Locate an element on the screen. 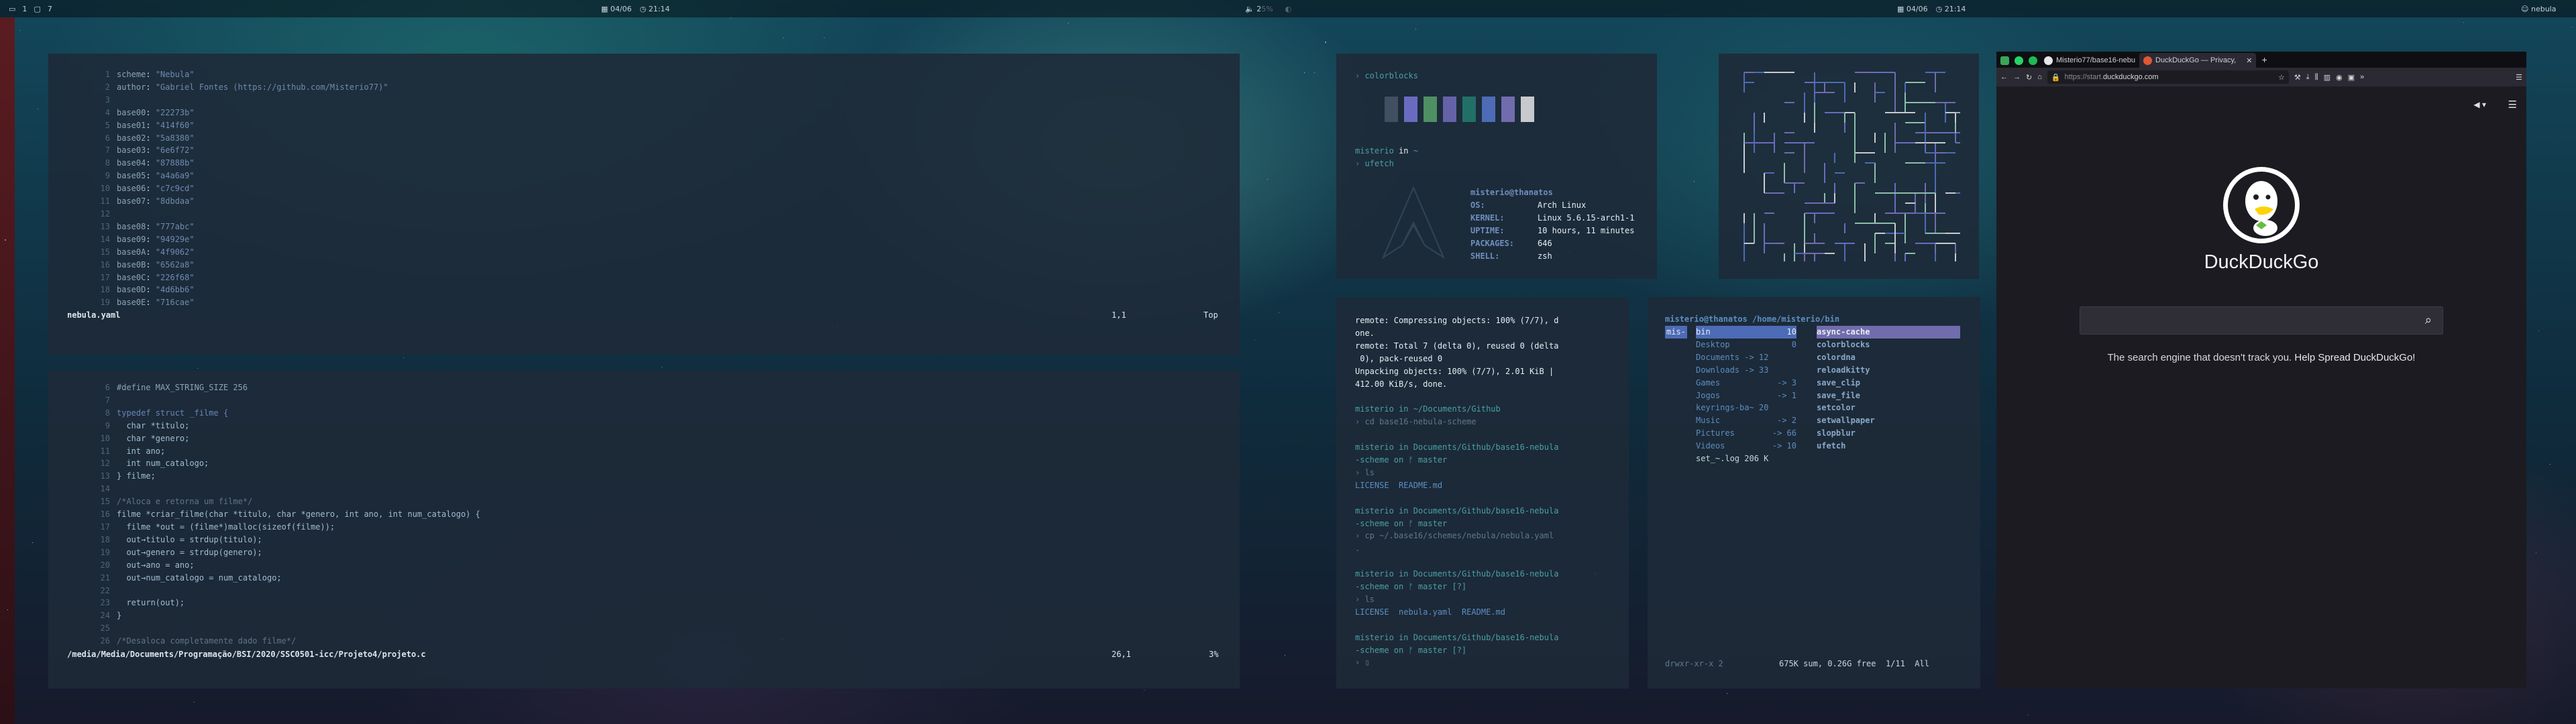 The image size is (2576, 724). line-number: 4 is located at coordinates (107, 112).